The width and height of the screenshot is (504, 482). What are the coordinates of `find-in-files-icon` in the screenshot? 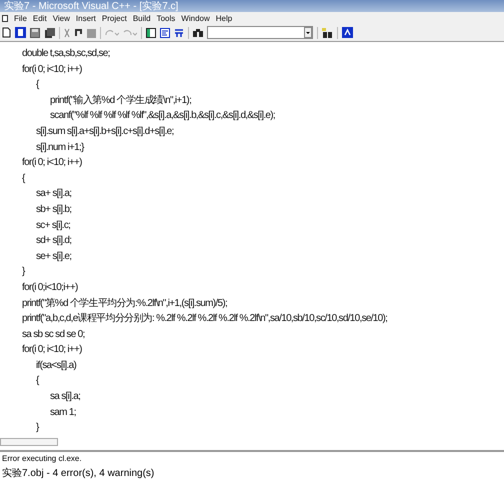 It's located at (327, 33).